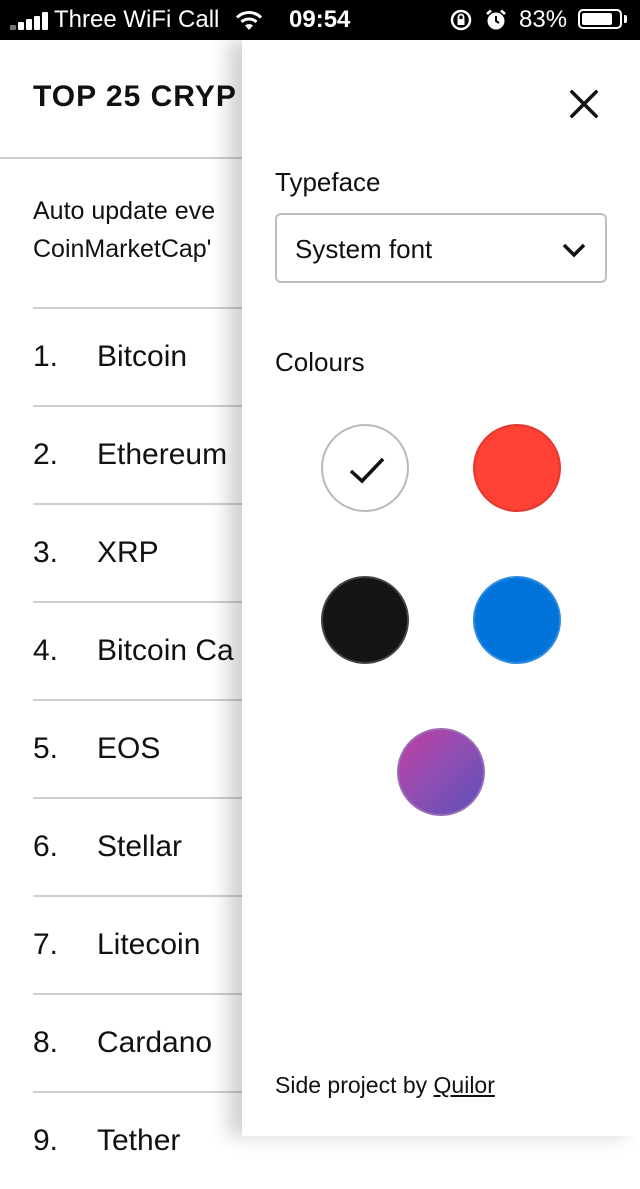  What do you see at coordinates (46, 356) in the screenshot?
I see `coin-rank: 1.` at bounding box center [46, 356].